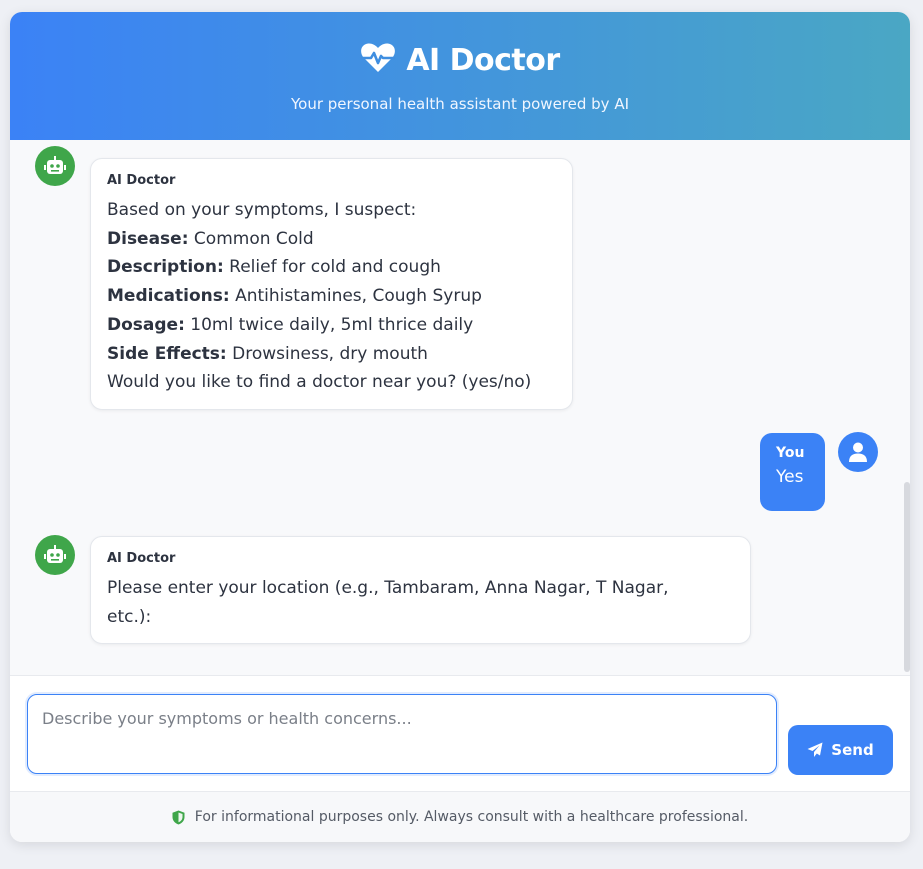  I want to click on title-row: AI Doctor, so click(460, 60).